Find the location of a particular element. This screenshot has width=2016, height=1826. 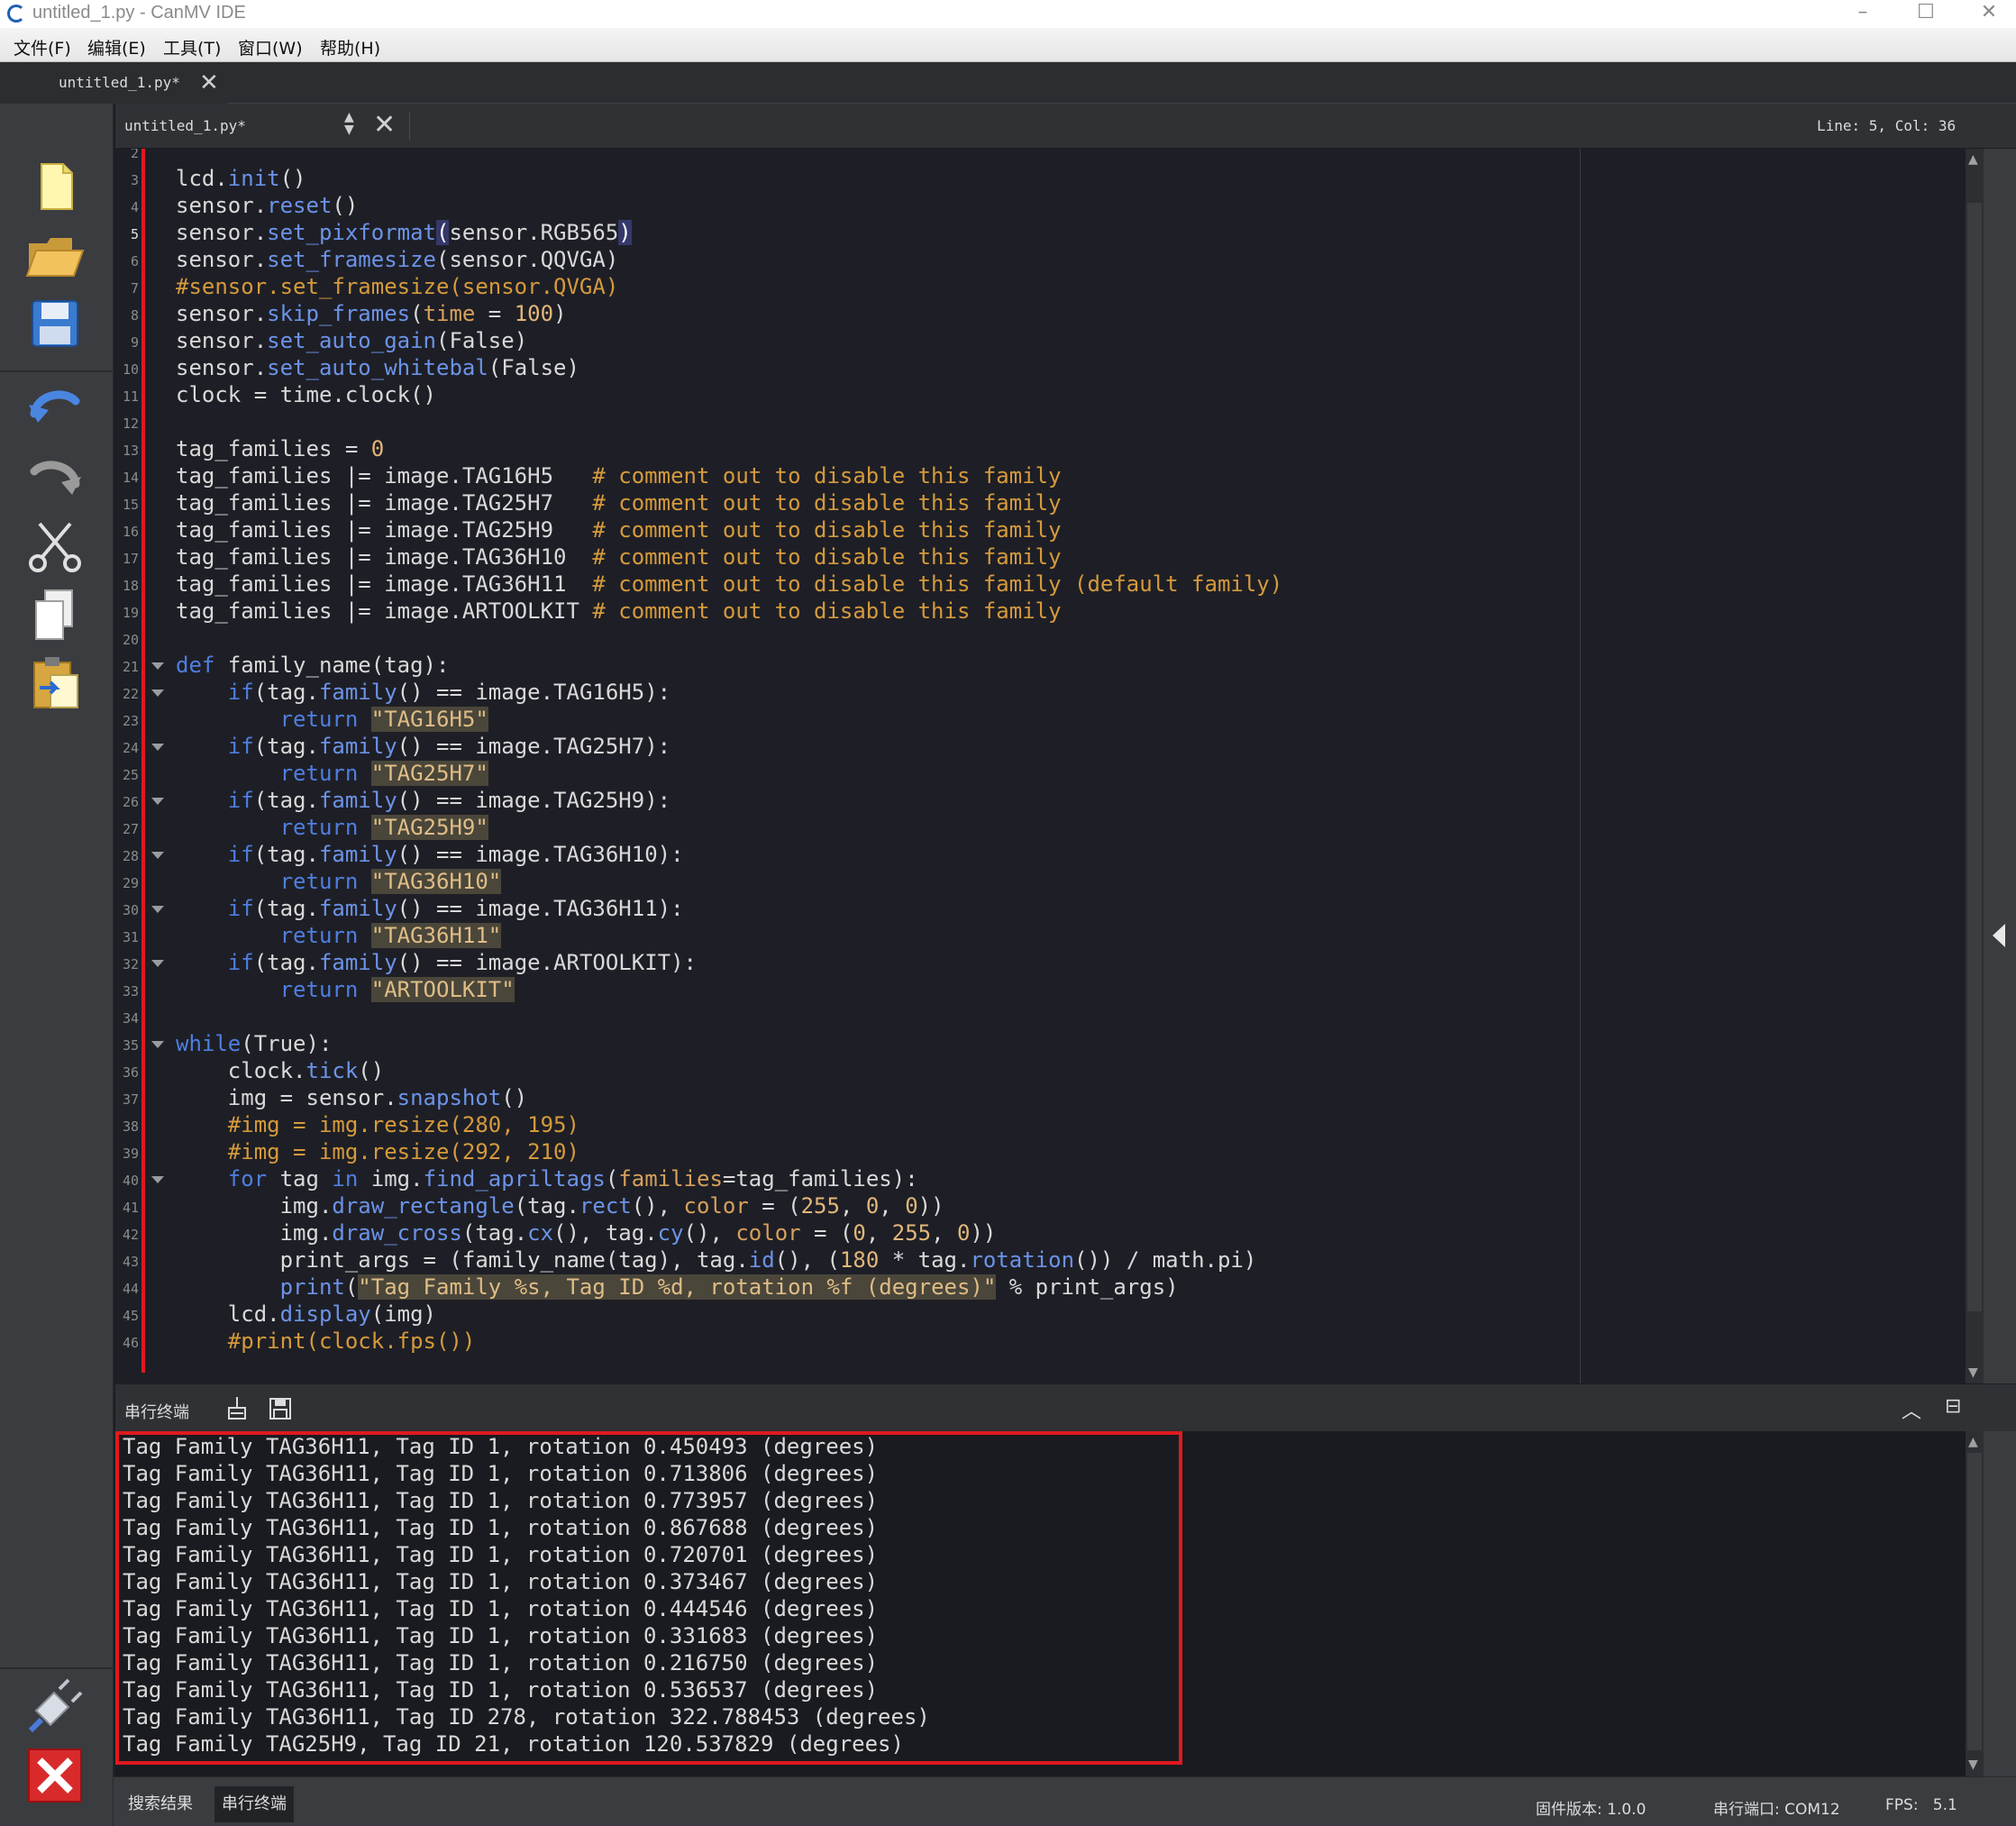

header-divider is located at coordinates (409, 127).